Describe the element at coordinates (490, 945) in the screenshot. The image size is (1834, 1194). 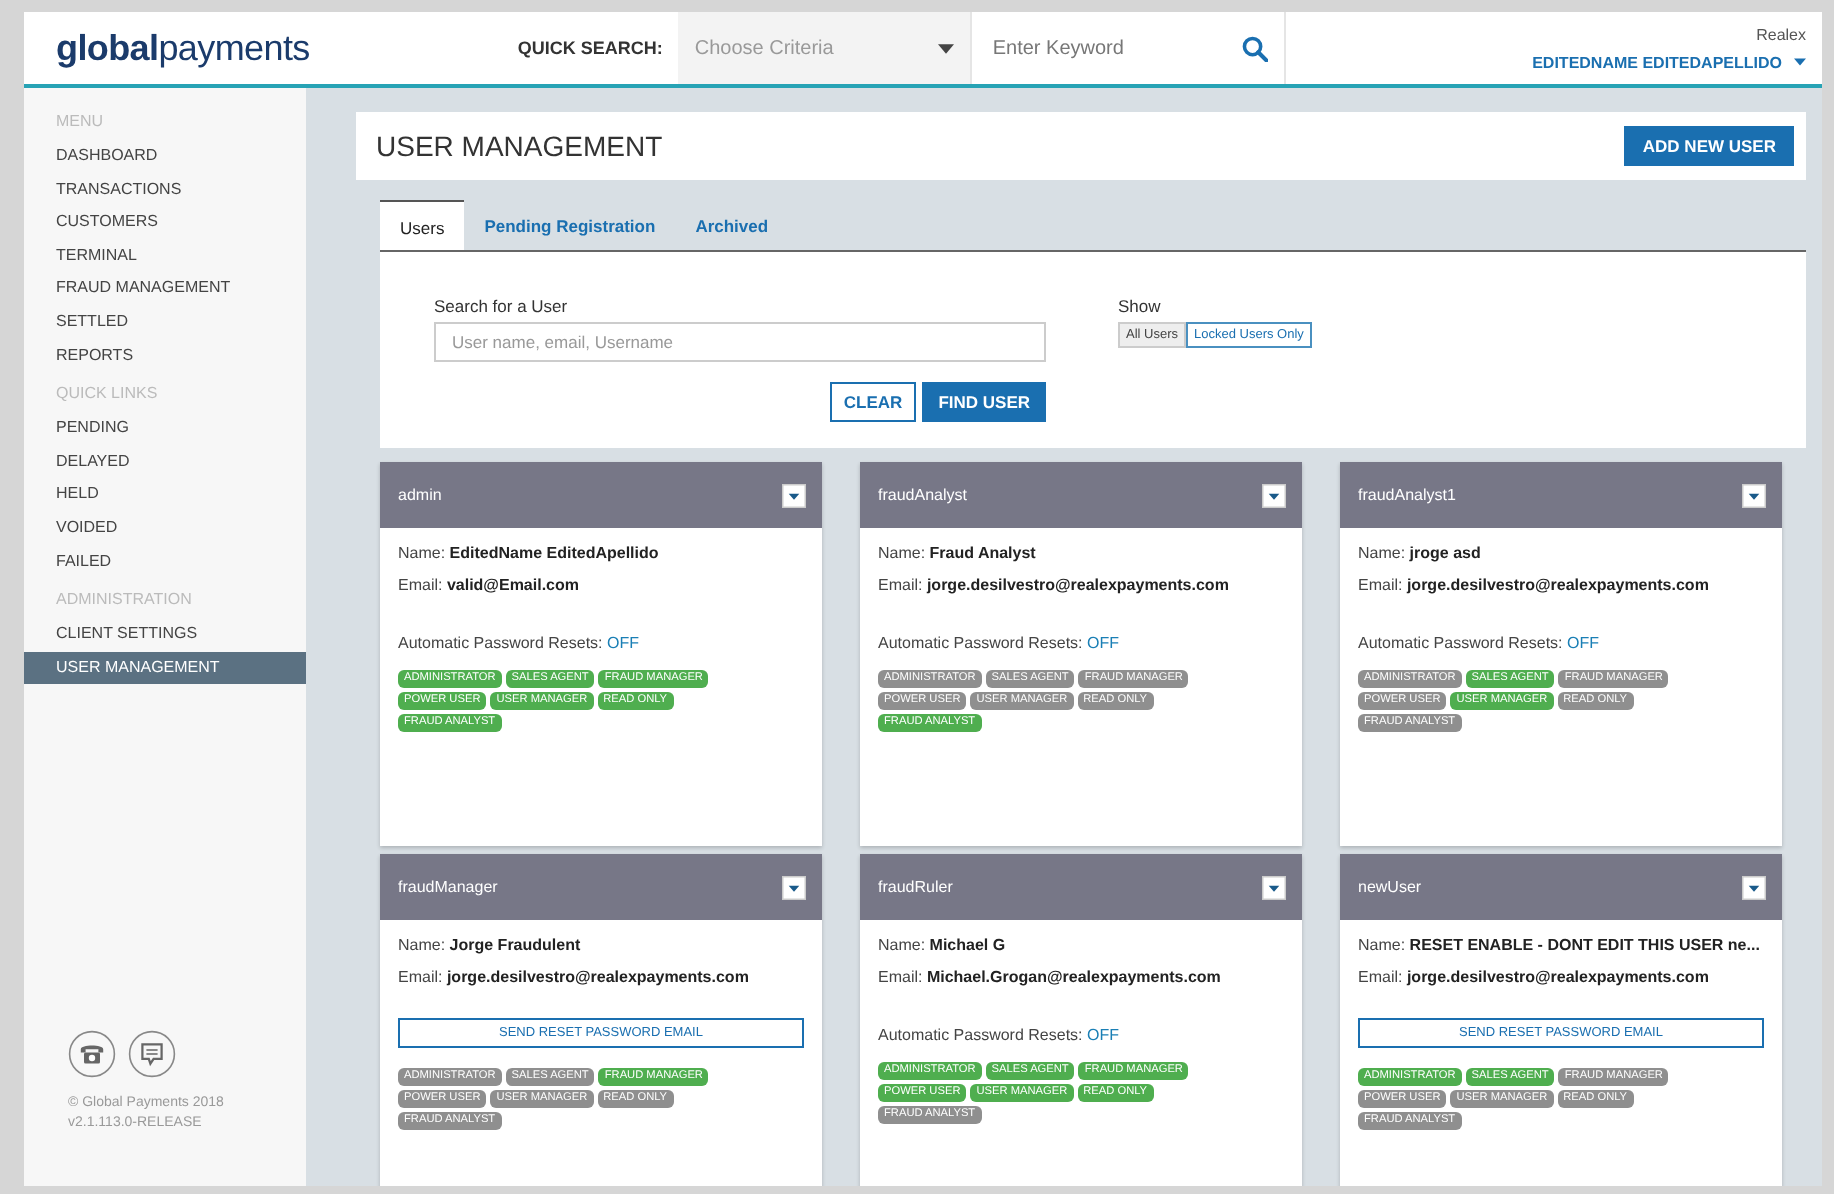
I see `name-text: Name: Jorge Fraudulent` at that location.